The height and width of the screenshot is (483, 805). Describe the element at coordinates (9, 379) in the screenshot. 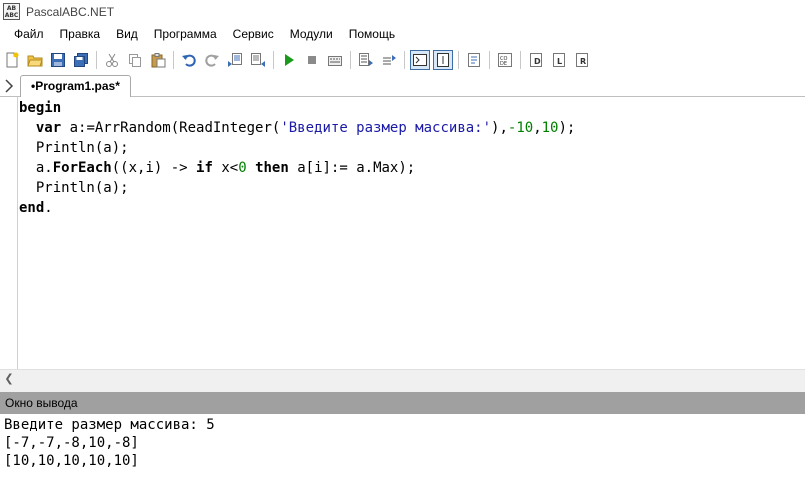

I see `scroll-left-icon: ❮` at that location.